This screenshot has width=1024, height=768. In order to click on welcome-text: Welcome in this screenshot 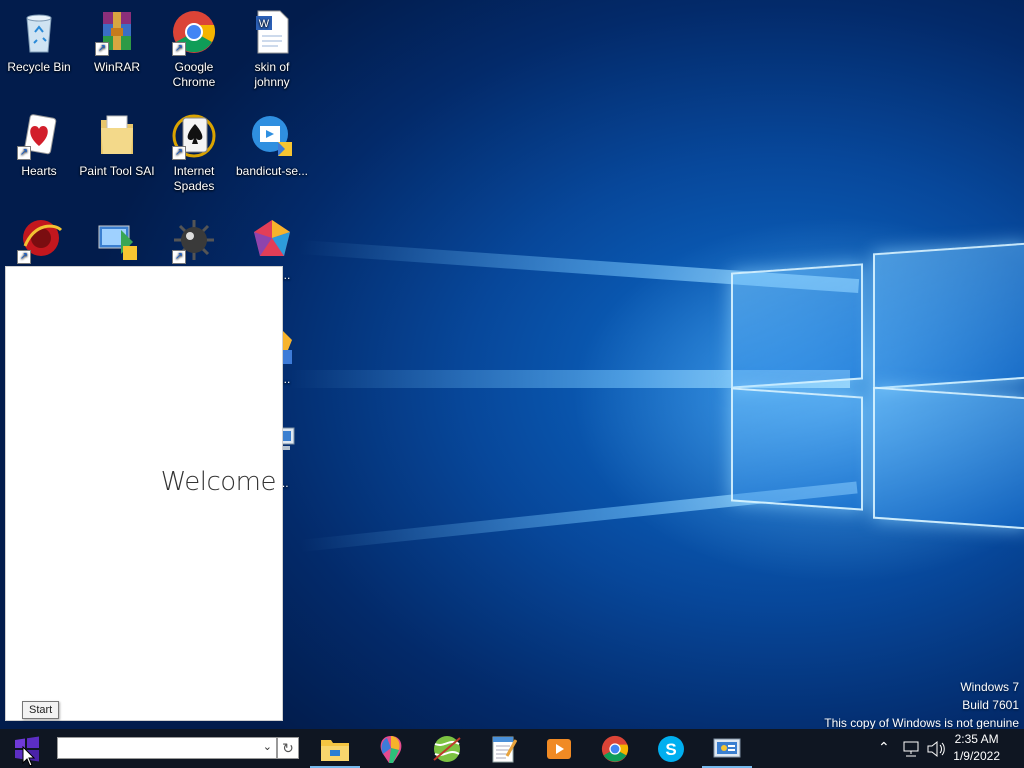, I will do `click(218, 482)`.